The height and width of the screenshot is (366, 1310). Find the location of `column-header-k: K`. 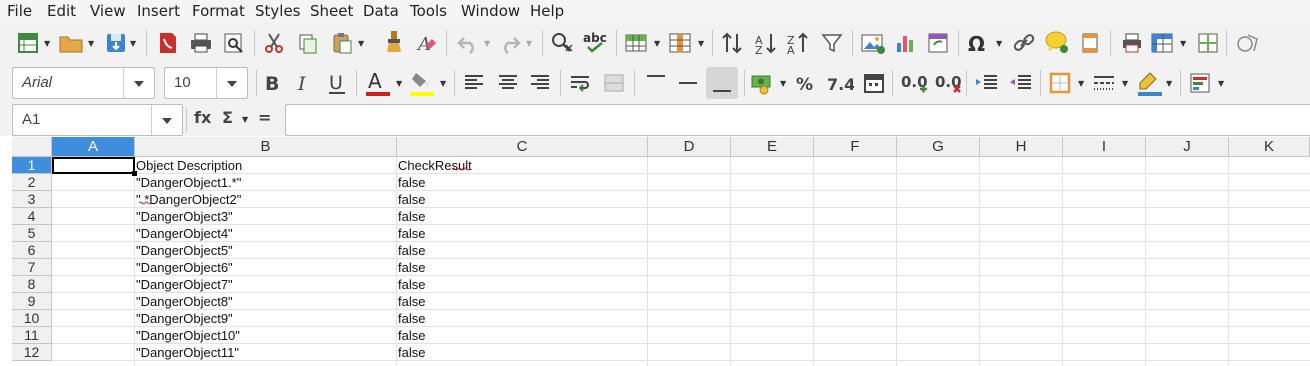

column-header-k: K is located at coordinates (1269, 147).